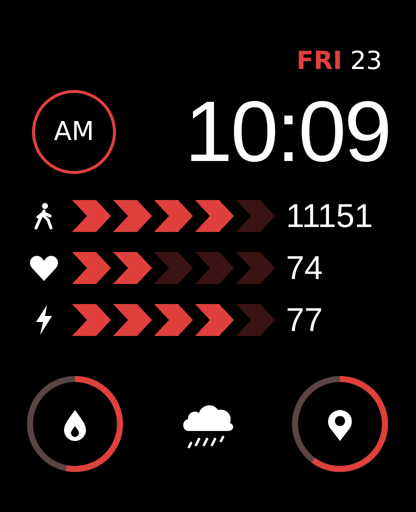  Describe the element at coordinates (329, 216) in the screenshot. I see `metric-value: 11151` at that location.